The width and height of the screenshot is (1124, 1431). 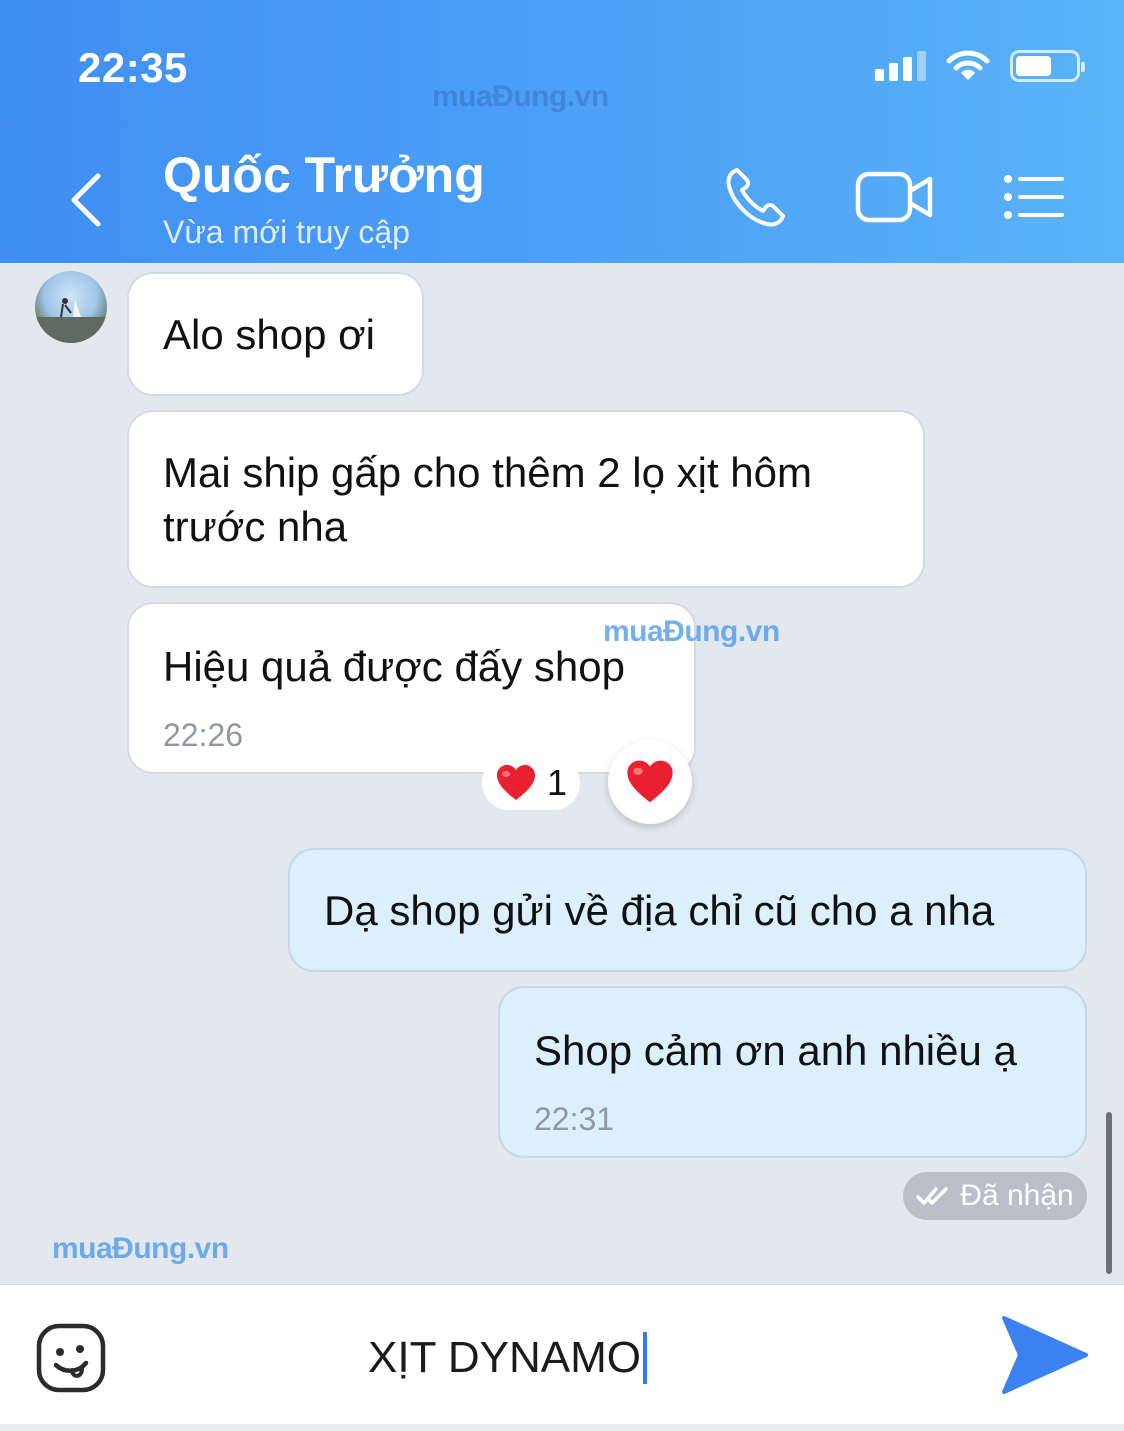 I want to click on message-input-value: XỊT DYNAMO, so click(x=505, y=1357).